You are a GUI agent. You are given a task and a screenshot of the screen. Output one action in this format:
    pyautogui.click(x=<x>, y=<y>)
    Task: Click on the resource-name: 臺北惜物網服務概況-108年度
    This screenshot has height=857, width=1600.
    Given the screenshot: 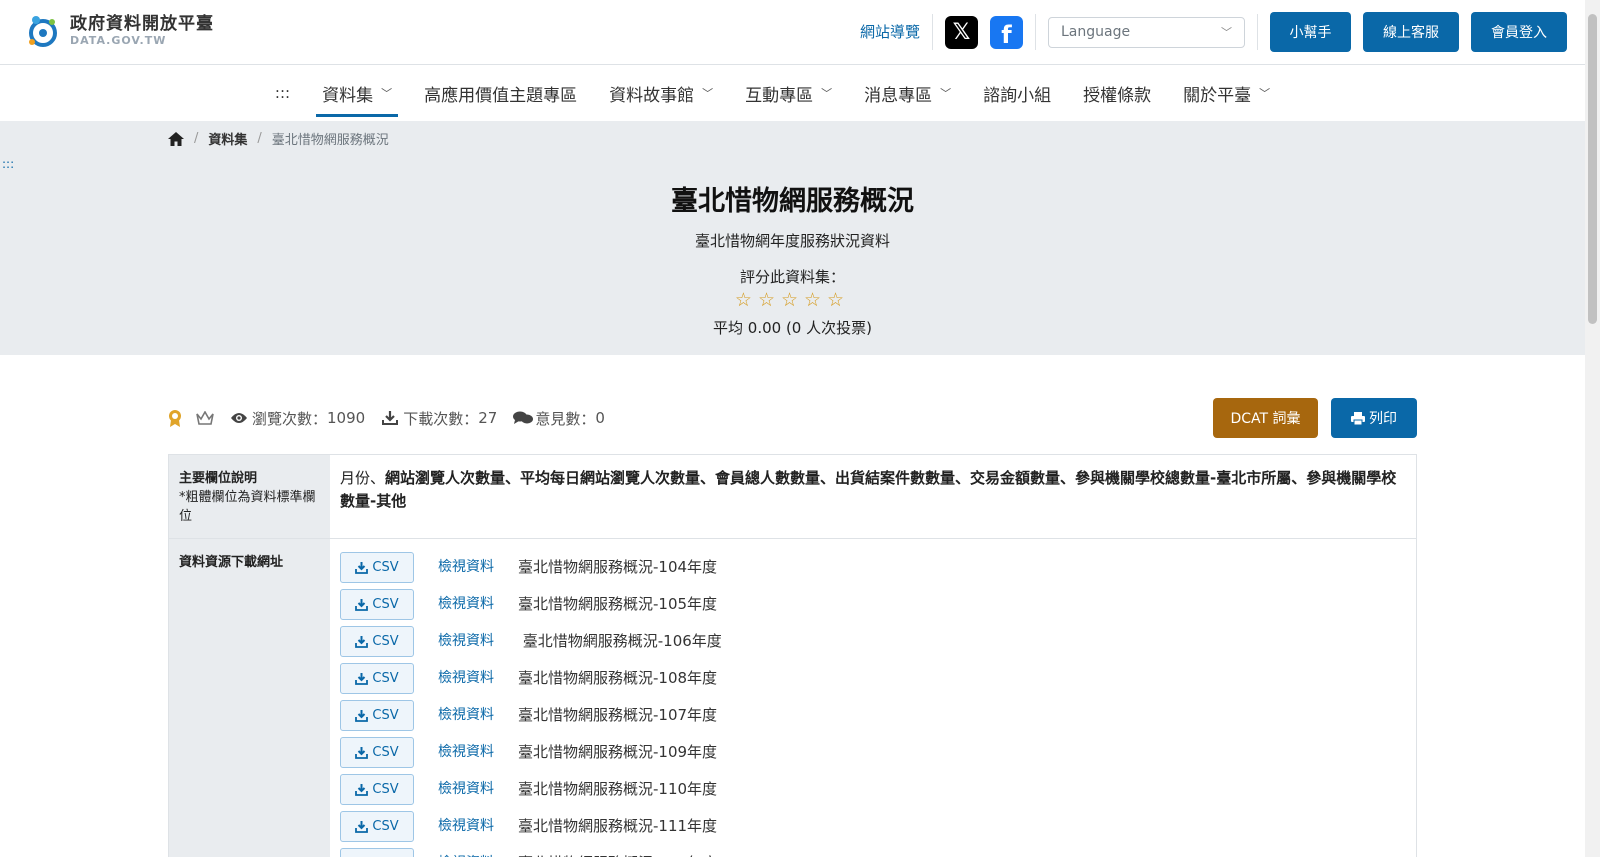 What is the action you would take?
    pyautogui.click(x=618, y=678)
    